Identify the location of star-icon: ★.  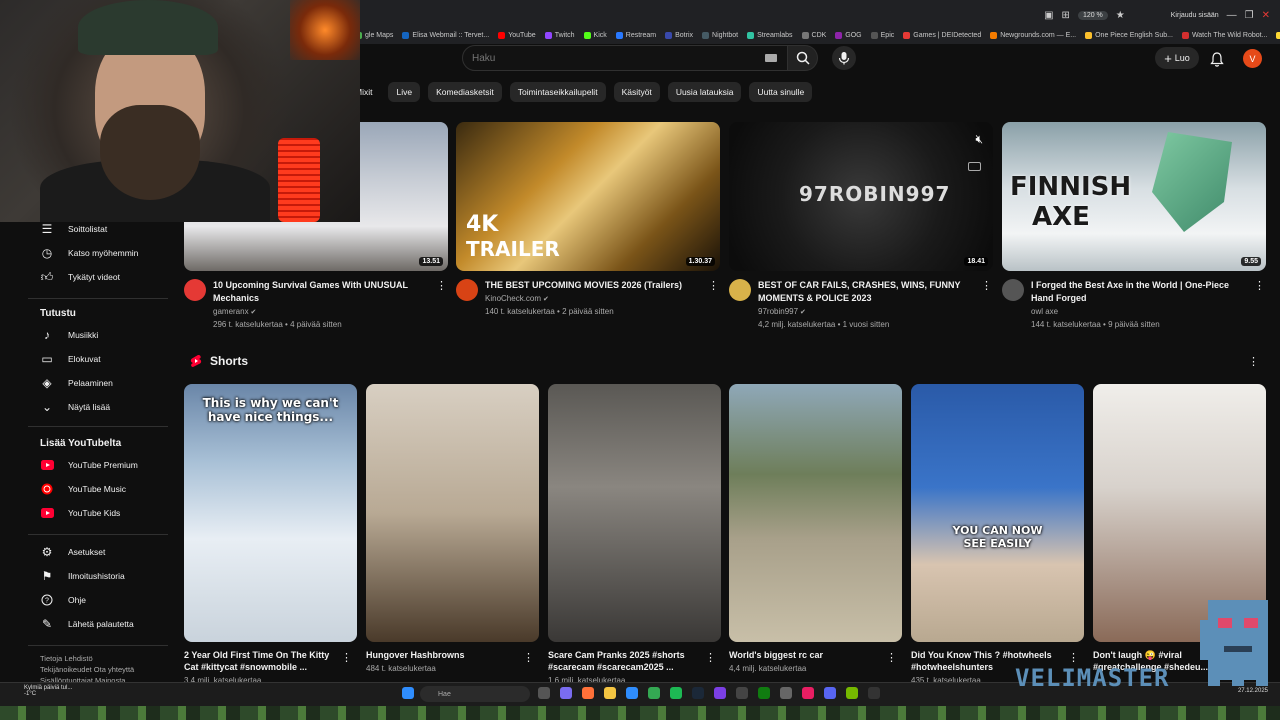
(1120, 15).